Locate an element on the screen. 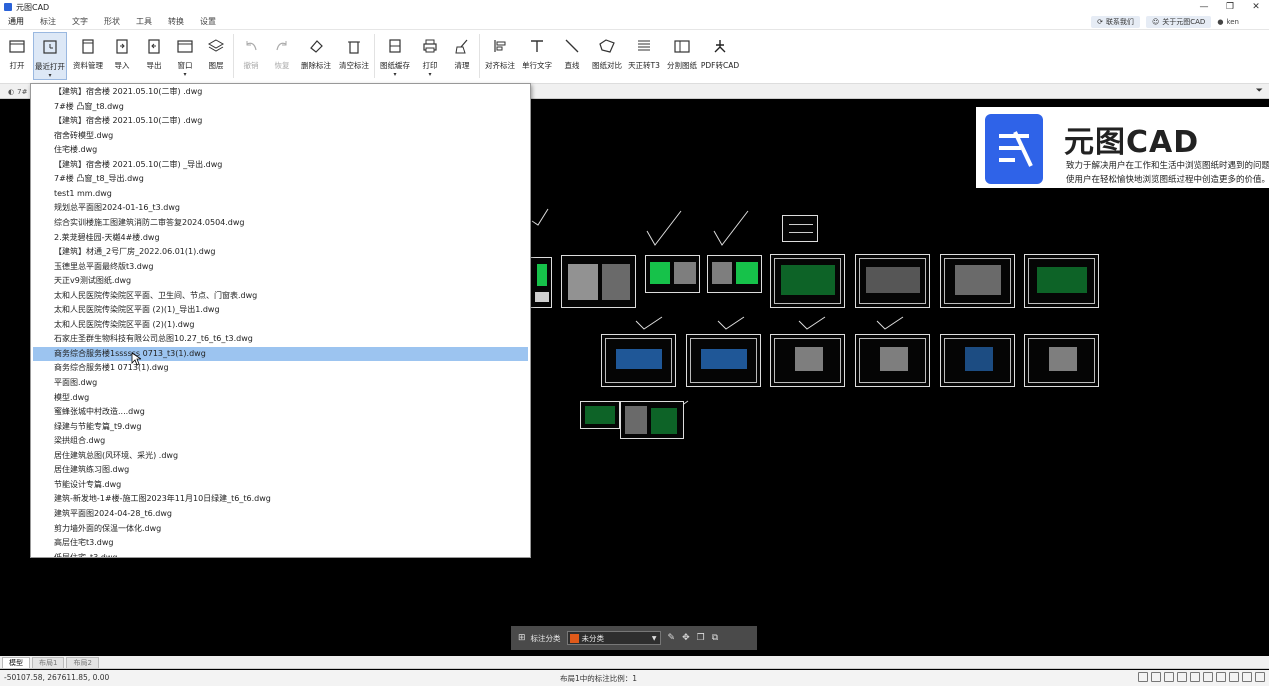 The width and height of the screenshot is (1269, 686). drawing-compare-button: 图纸对比 is located at coordinates (607, 56).